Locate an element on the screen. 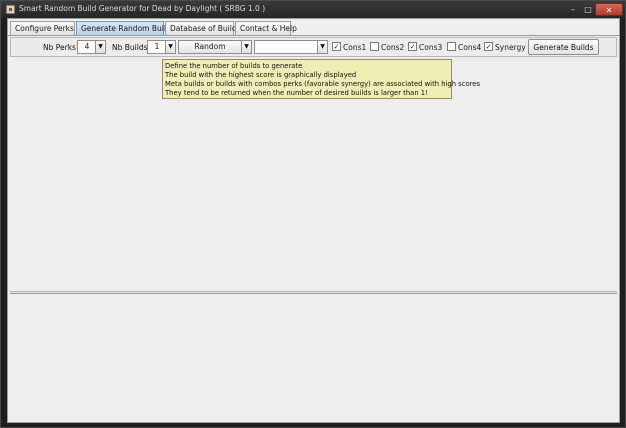 Image resolution: width=626 pixels, height=428 pixels. cons2-label: Cons2 is located at coordinates (393, 47).